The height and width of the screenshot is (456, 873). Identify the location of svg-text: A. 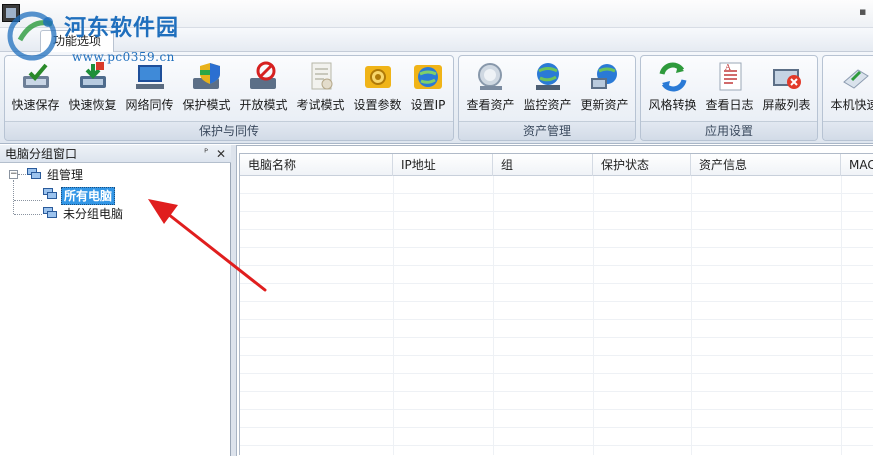
(727, 67).